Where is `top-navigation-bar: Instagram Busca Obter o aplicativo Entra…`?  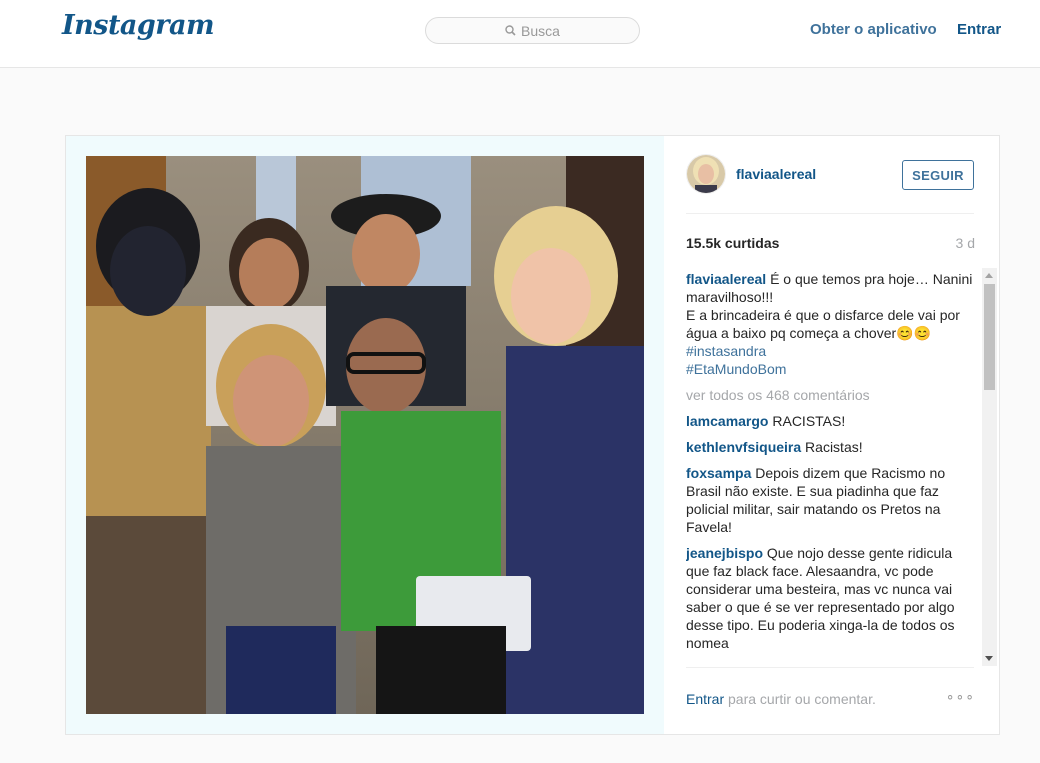
top-navigation-bar: Instagram Busca Obter o aplicativo Entra… is located at coordinates (520, 34).